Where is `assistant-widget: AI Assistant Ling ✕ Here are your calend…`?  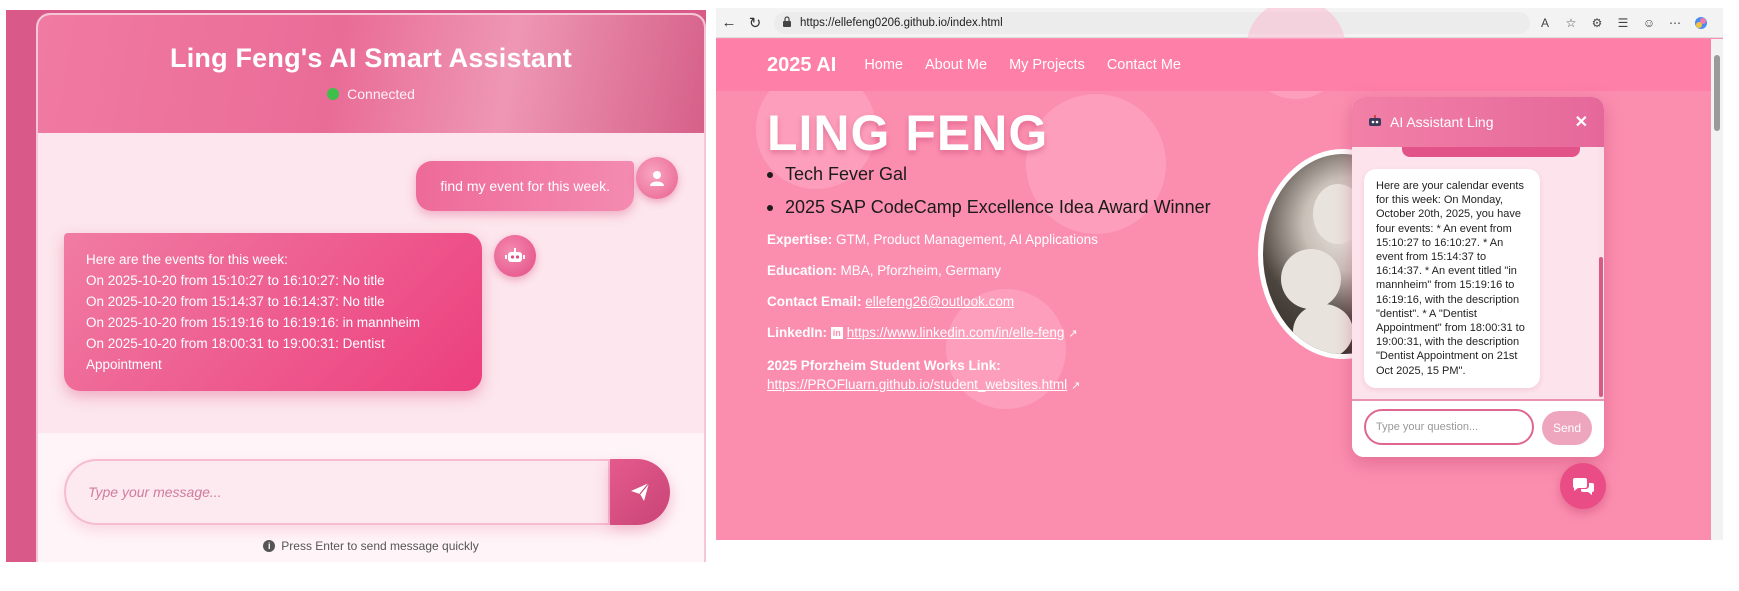
assistant-widget: AI Assistant Ling ✕ Here are your calend… is located at coordinates (1478, 277).